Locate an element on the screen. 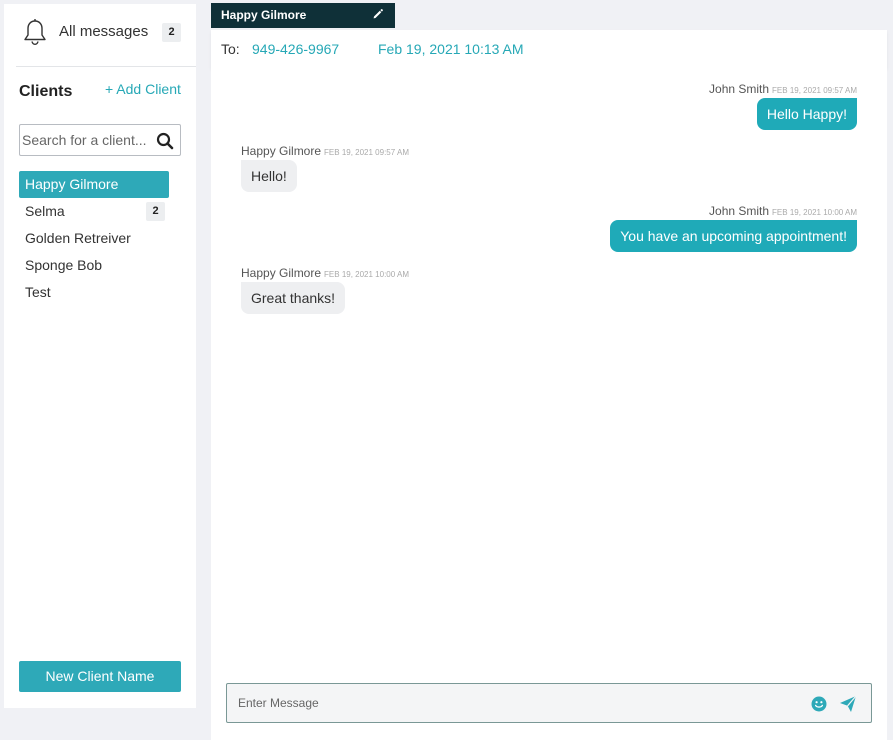 This screenshot has width=893, height=740. message-input is located at coordinates (518, 703).